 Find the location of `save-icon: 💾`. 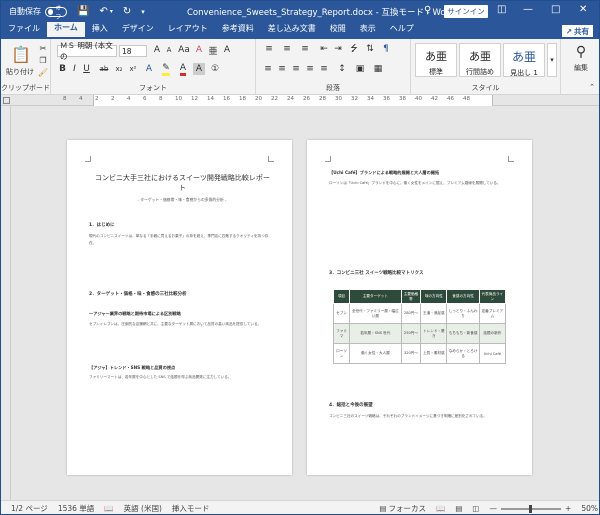

save-icon: 💾 is located at coordinates (83, 11).